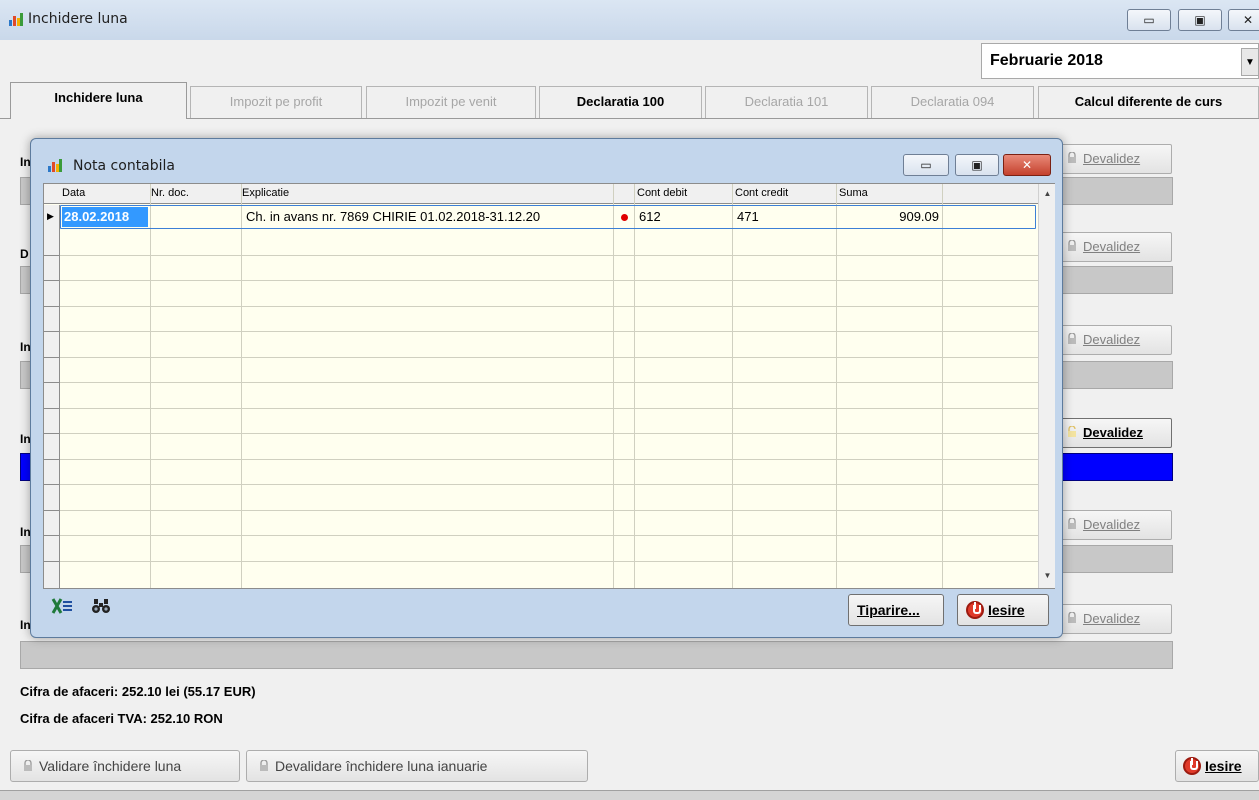  What do you see at coordinates (24, 254) in the screenshot?
I see `section-label-2: D` at bounding box center [24, 254].